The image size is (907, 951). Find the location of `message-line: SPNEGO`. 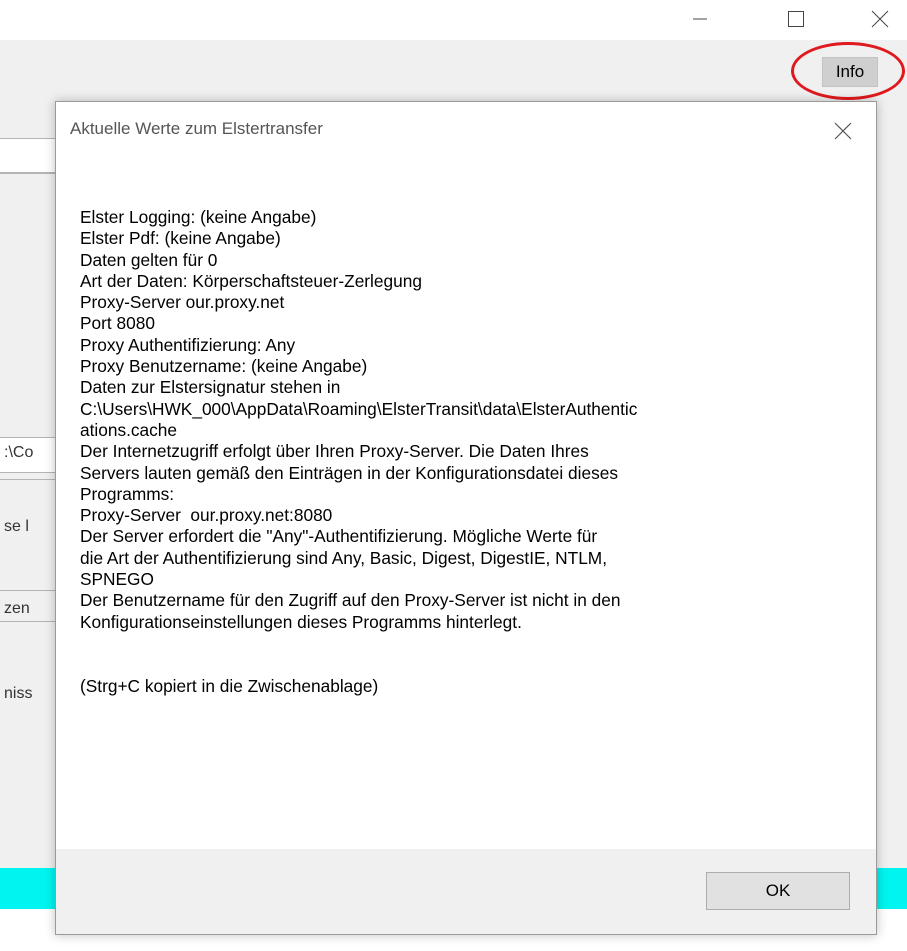

message-line: SPNEGO is located at coordinates (117, 579).